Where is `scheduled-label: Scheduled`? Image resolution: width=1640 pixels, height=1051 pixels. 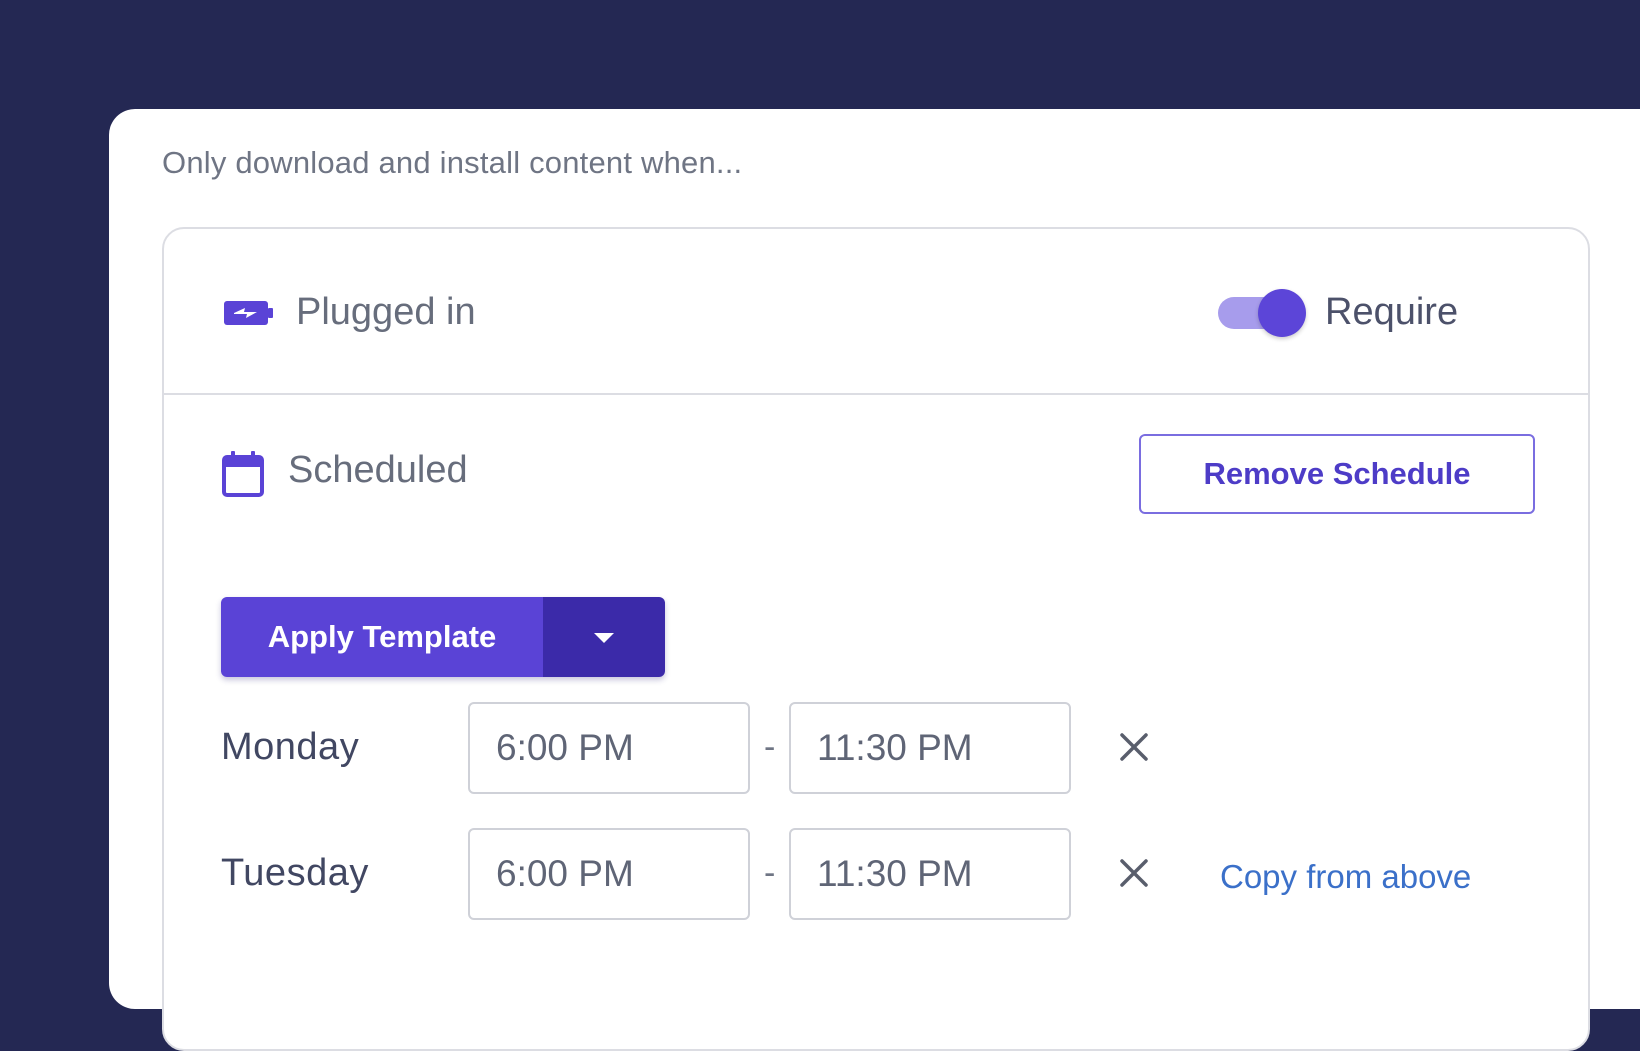
scheduled-label: Scheduled is located at coordinates (378, 470).